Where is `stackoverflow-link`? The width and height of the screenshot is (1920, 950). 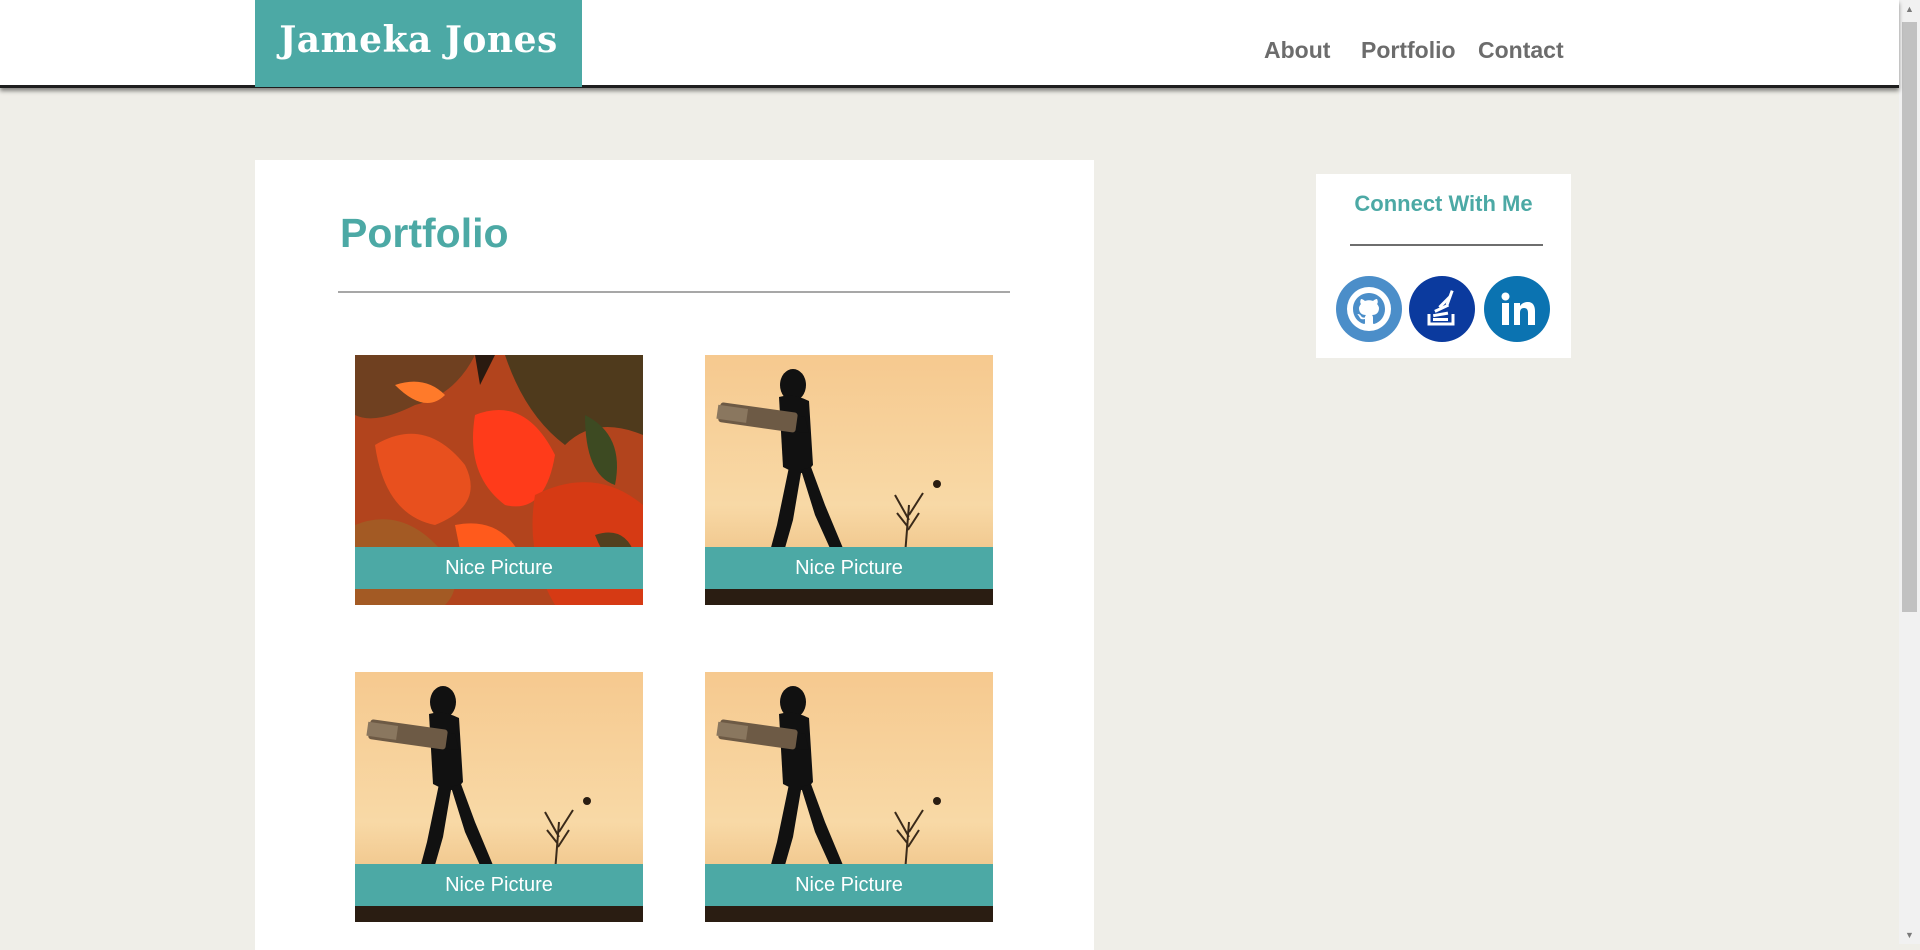
stackoverflow-link is located at coordinates (1442, 309).